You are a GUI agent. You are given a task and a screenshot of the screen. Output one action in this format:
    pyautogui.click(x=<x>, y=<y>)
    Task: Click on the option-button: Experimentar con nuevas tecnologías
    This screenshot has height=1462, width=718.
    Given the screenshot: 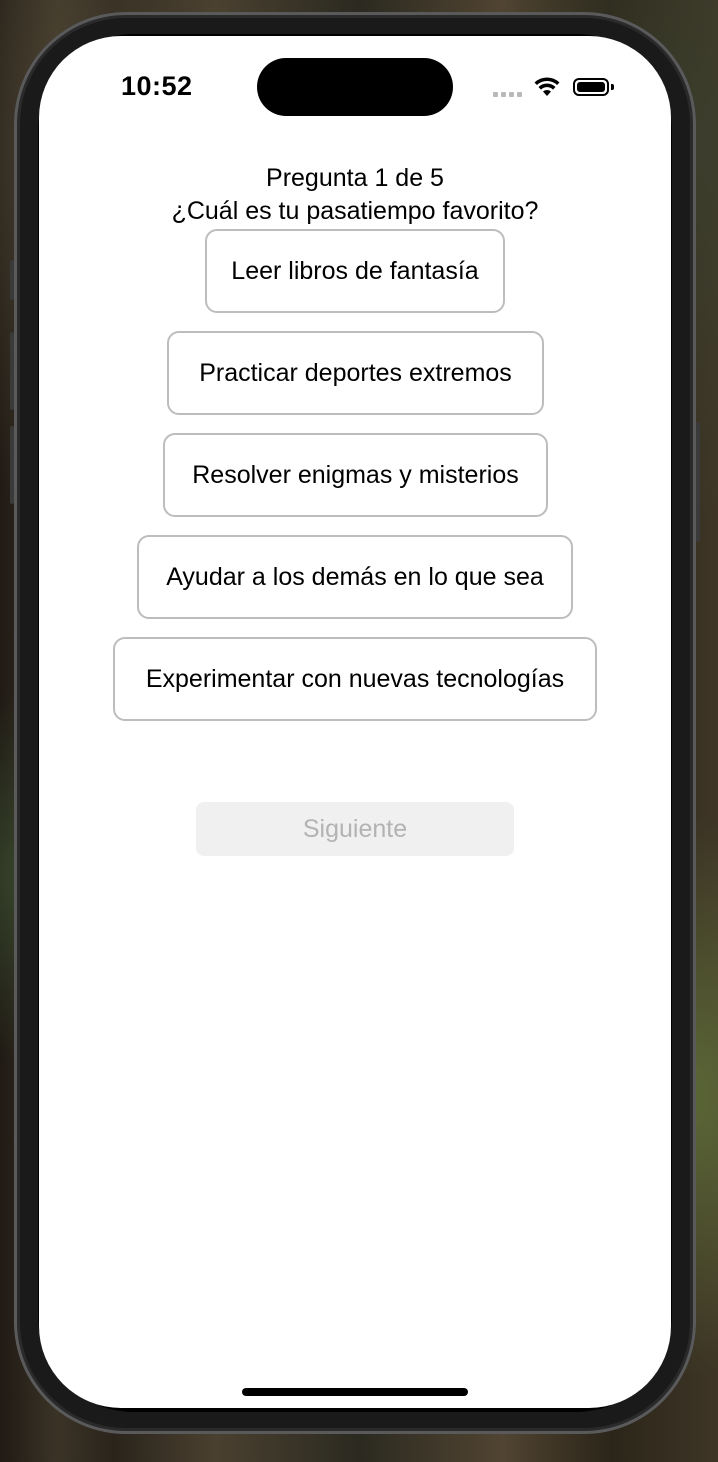 What is the action you would take?
    pyautogui.click(x=355, y=679)
    